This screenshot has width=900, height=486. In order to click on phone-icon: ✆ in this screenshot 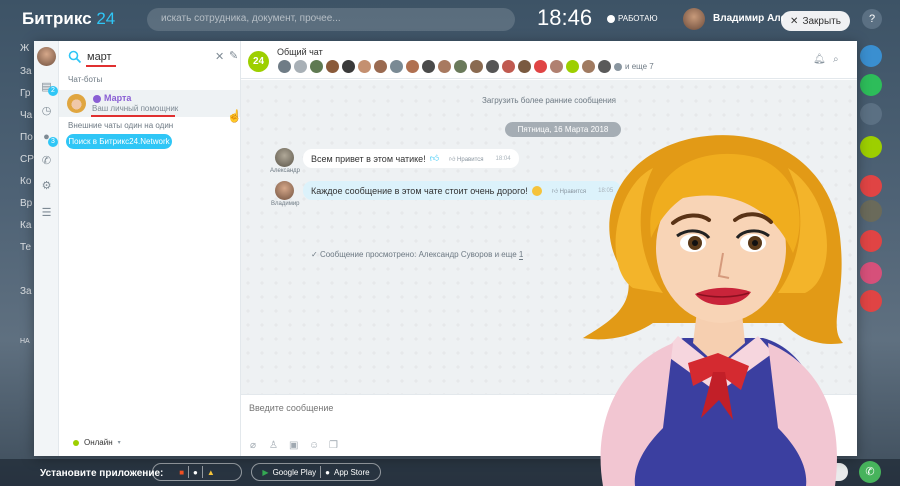, I will do `click(46, 161)`.